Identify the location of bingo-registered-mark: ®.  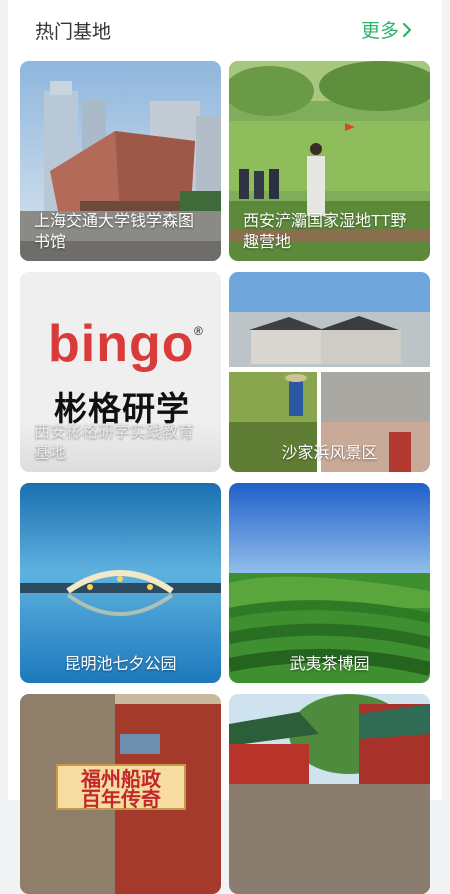
(198, 331).